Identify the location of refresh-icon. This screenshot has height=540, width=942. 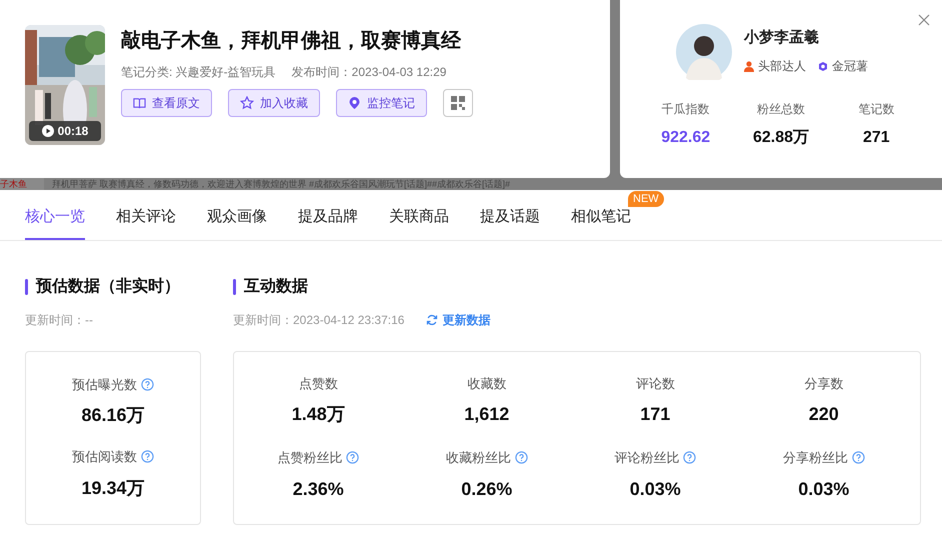
(432, 320).